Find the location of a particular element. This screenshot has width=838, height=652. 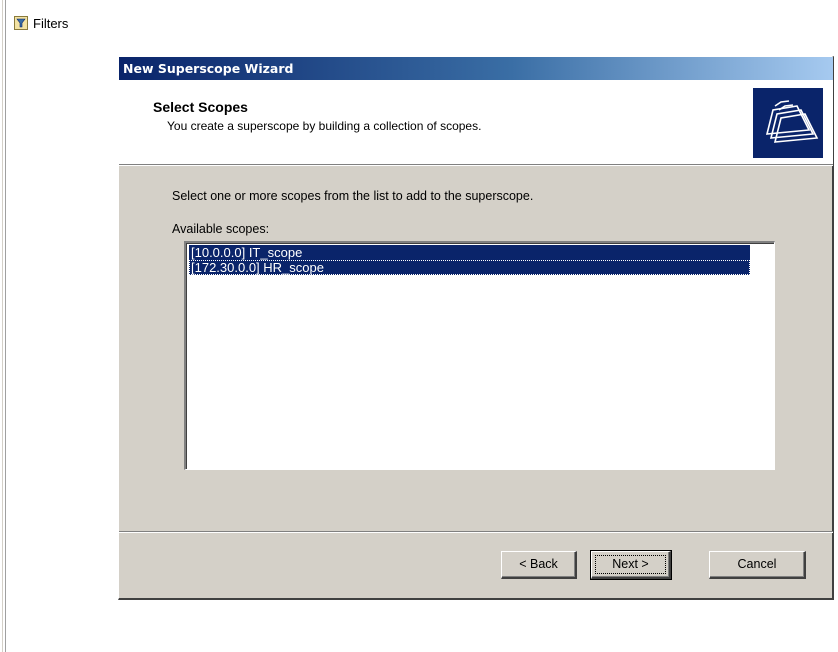

cancel-button: Cancel is located at coordinates (757, 565).